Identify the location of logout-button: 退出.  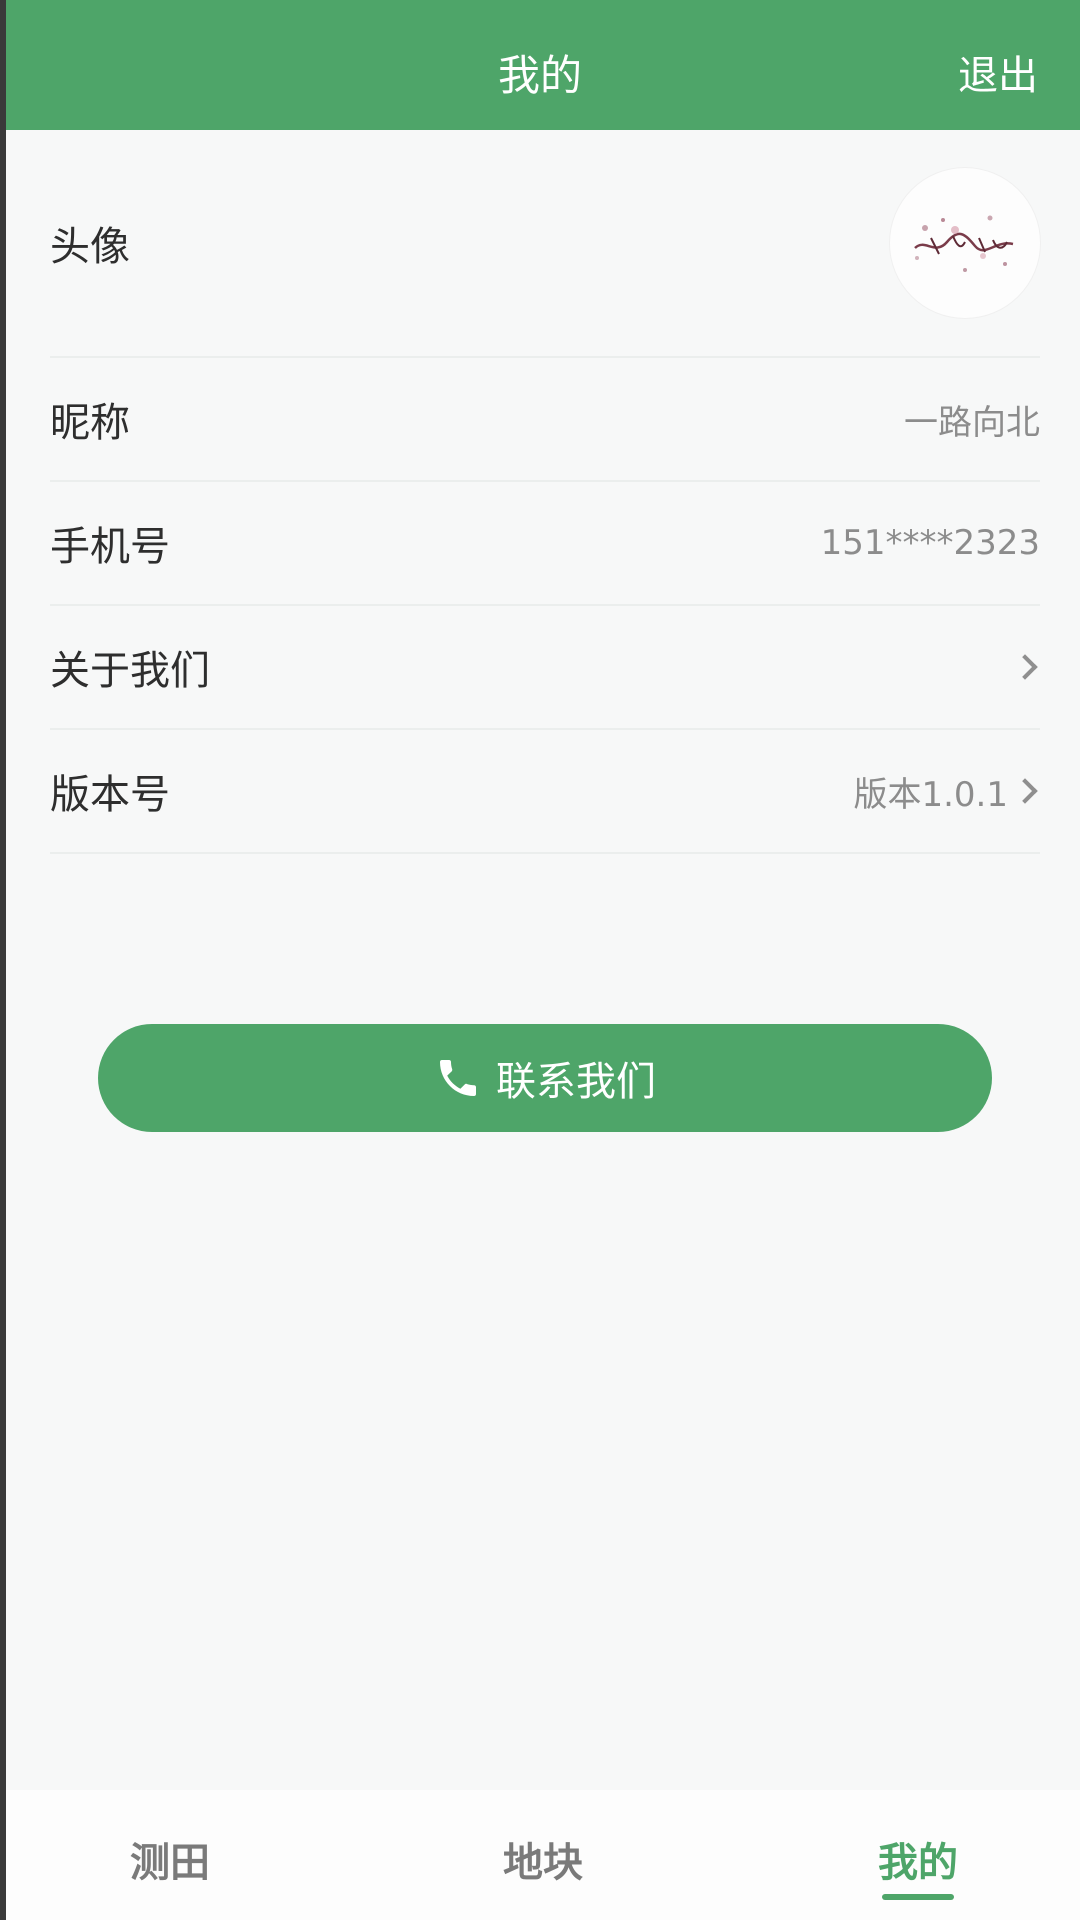
(998, 76).